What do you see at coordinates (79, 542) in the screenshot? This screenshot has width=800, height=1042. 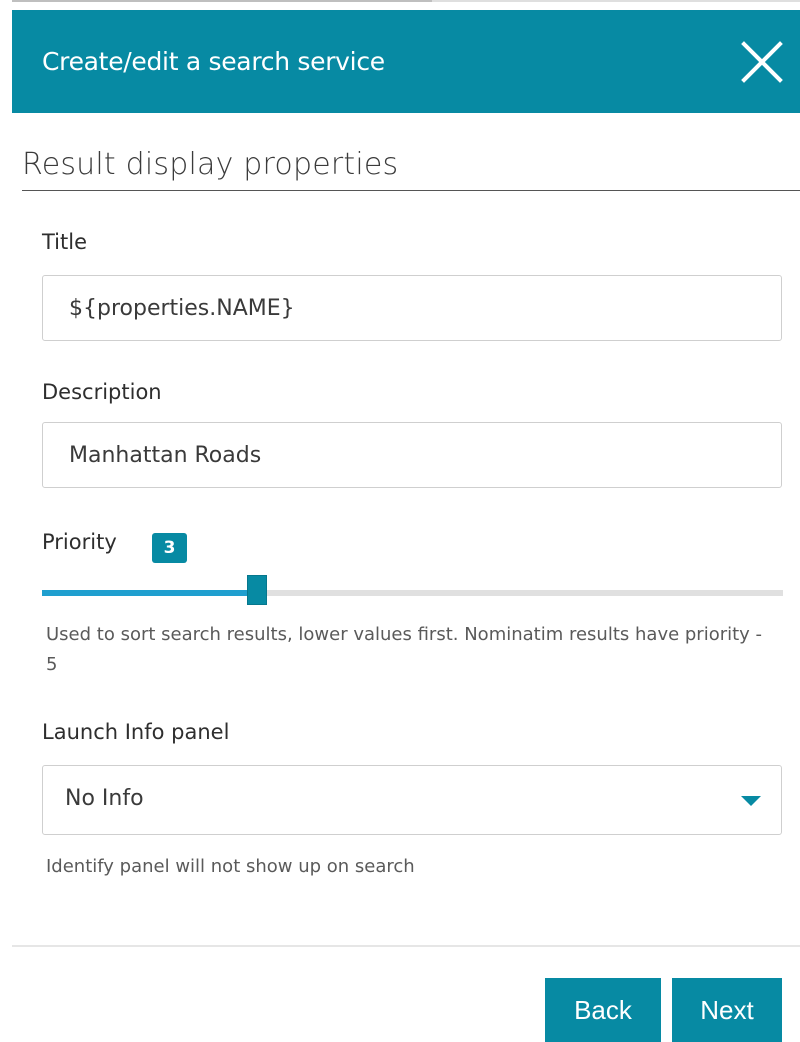 I see `priority-label: Priority` at bounding box center [79, 542].